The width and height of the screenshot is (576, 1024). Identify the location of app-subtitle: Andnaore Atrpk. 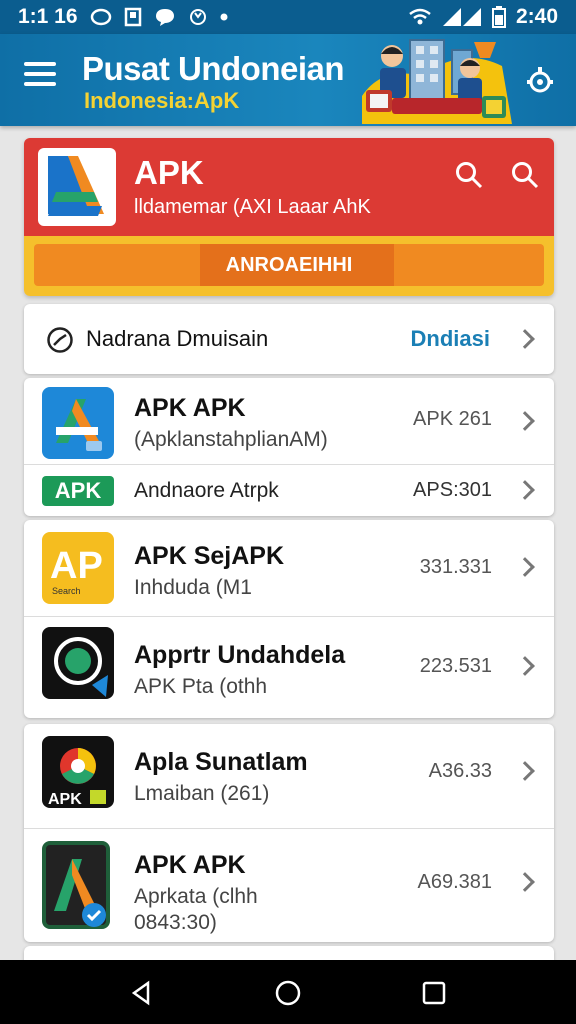
(206, 490).